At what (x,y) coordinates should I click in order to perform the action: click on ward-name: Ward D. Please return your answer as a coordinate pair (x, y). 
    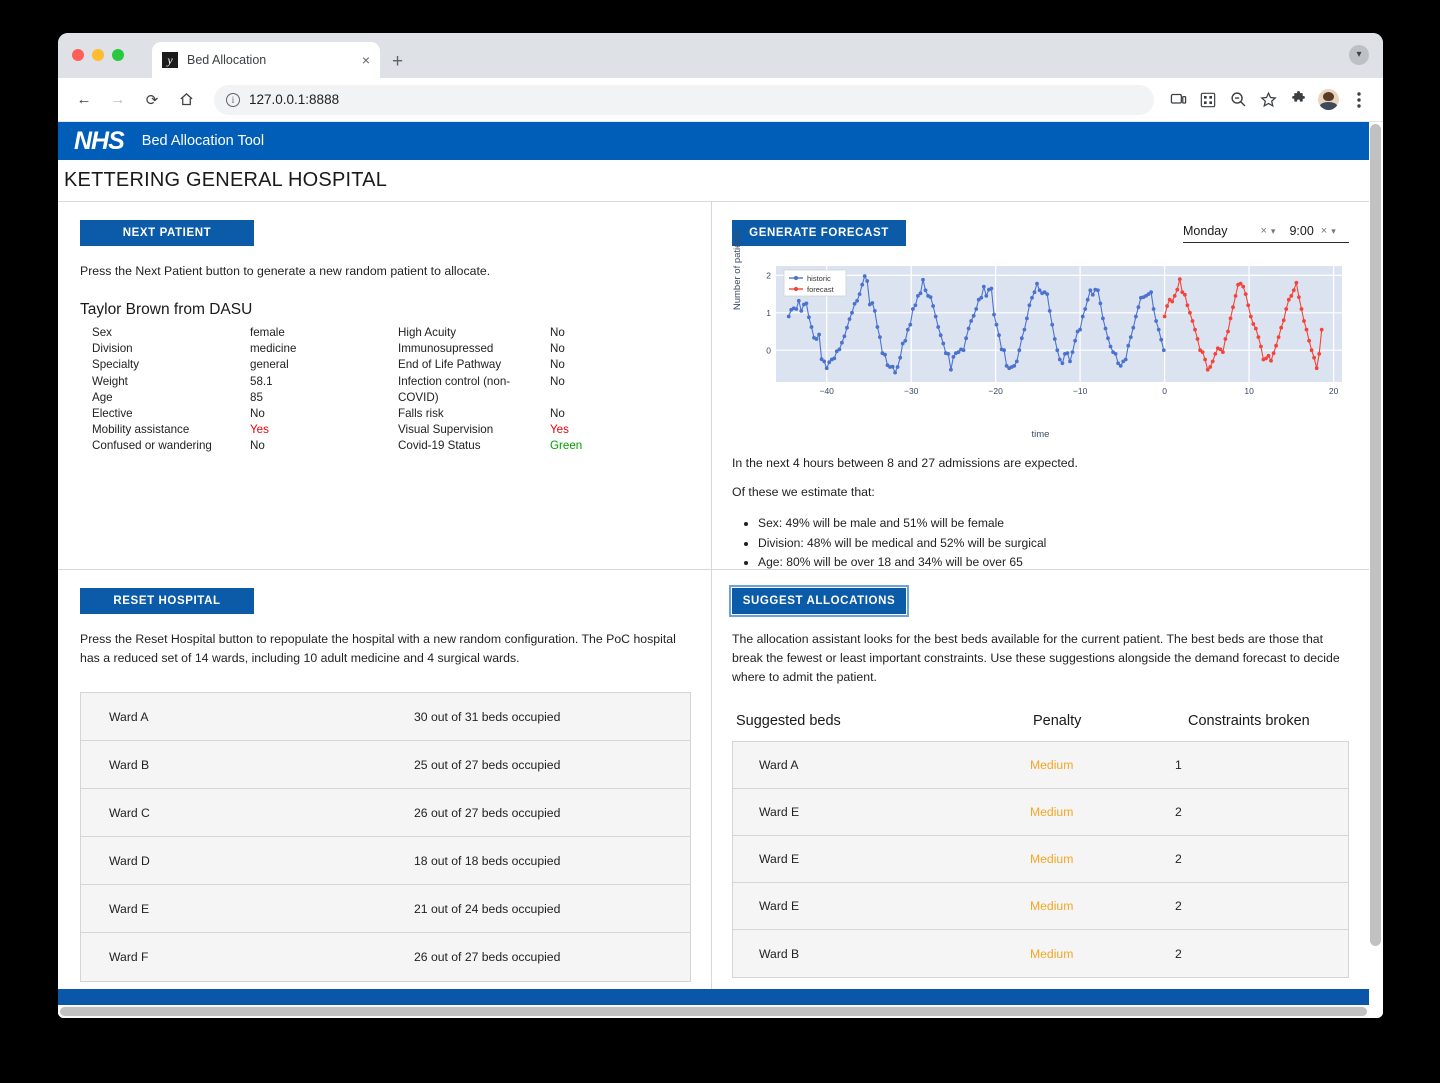
    Looking at the image, I should click on (129, 860).